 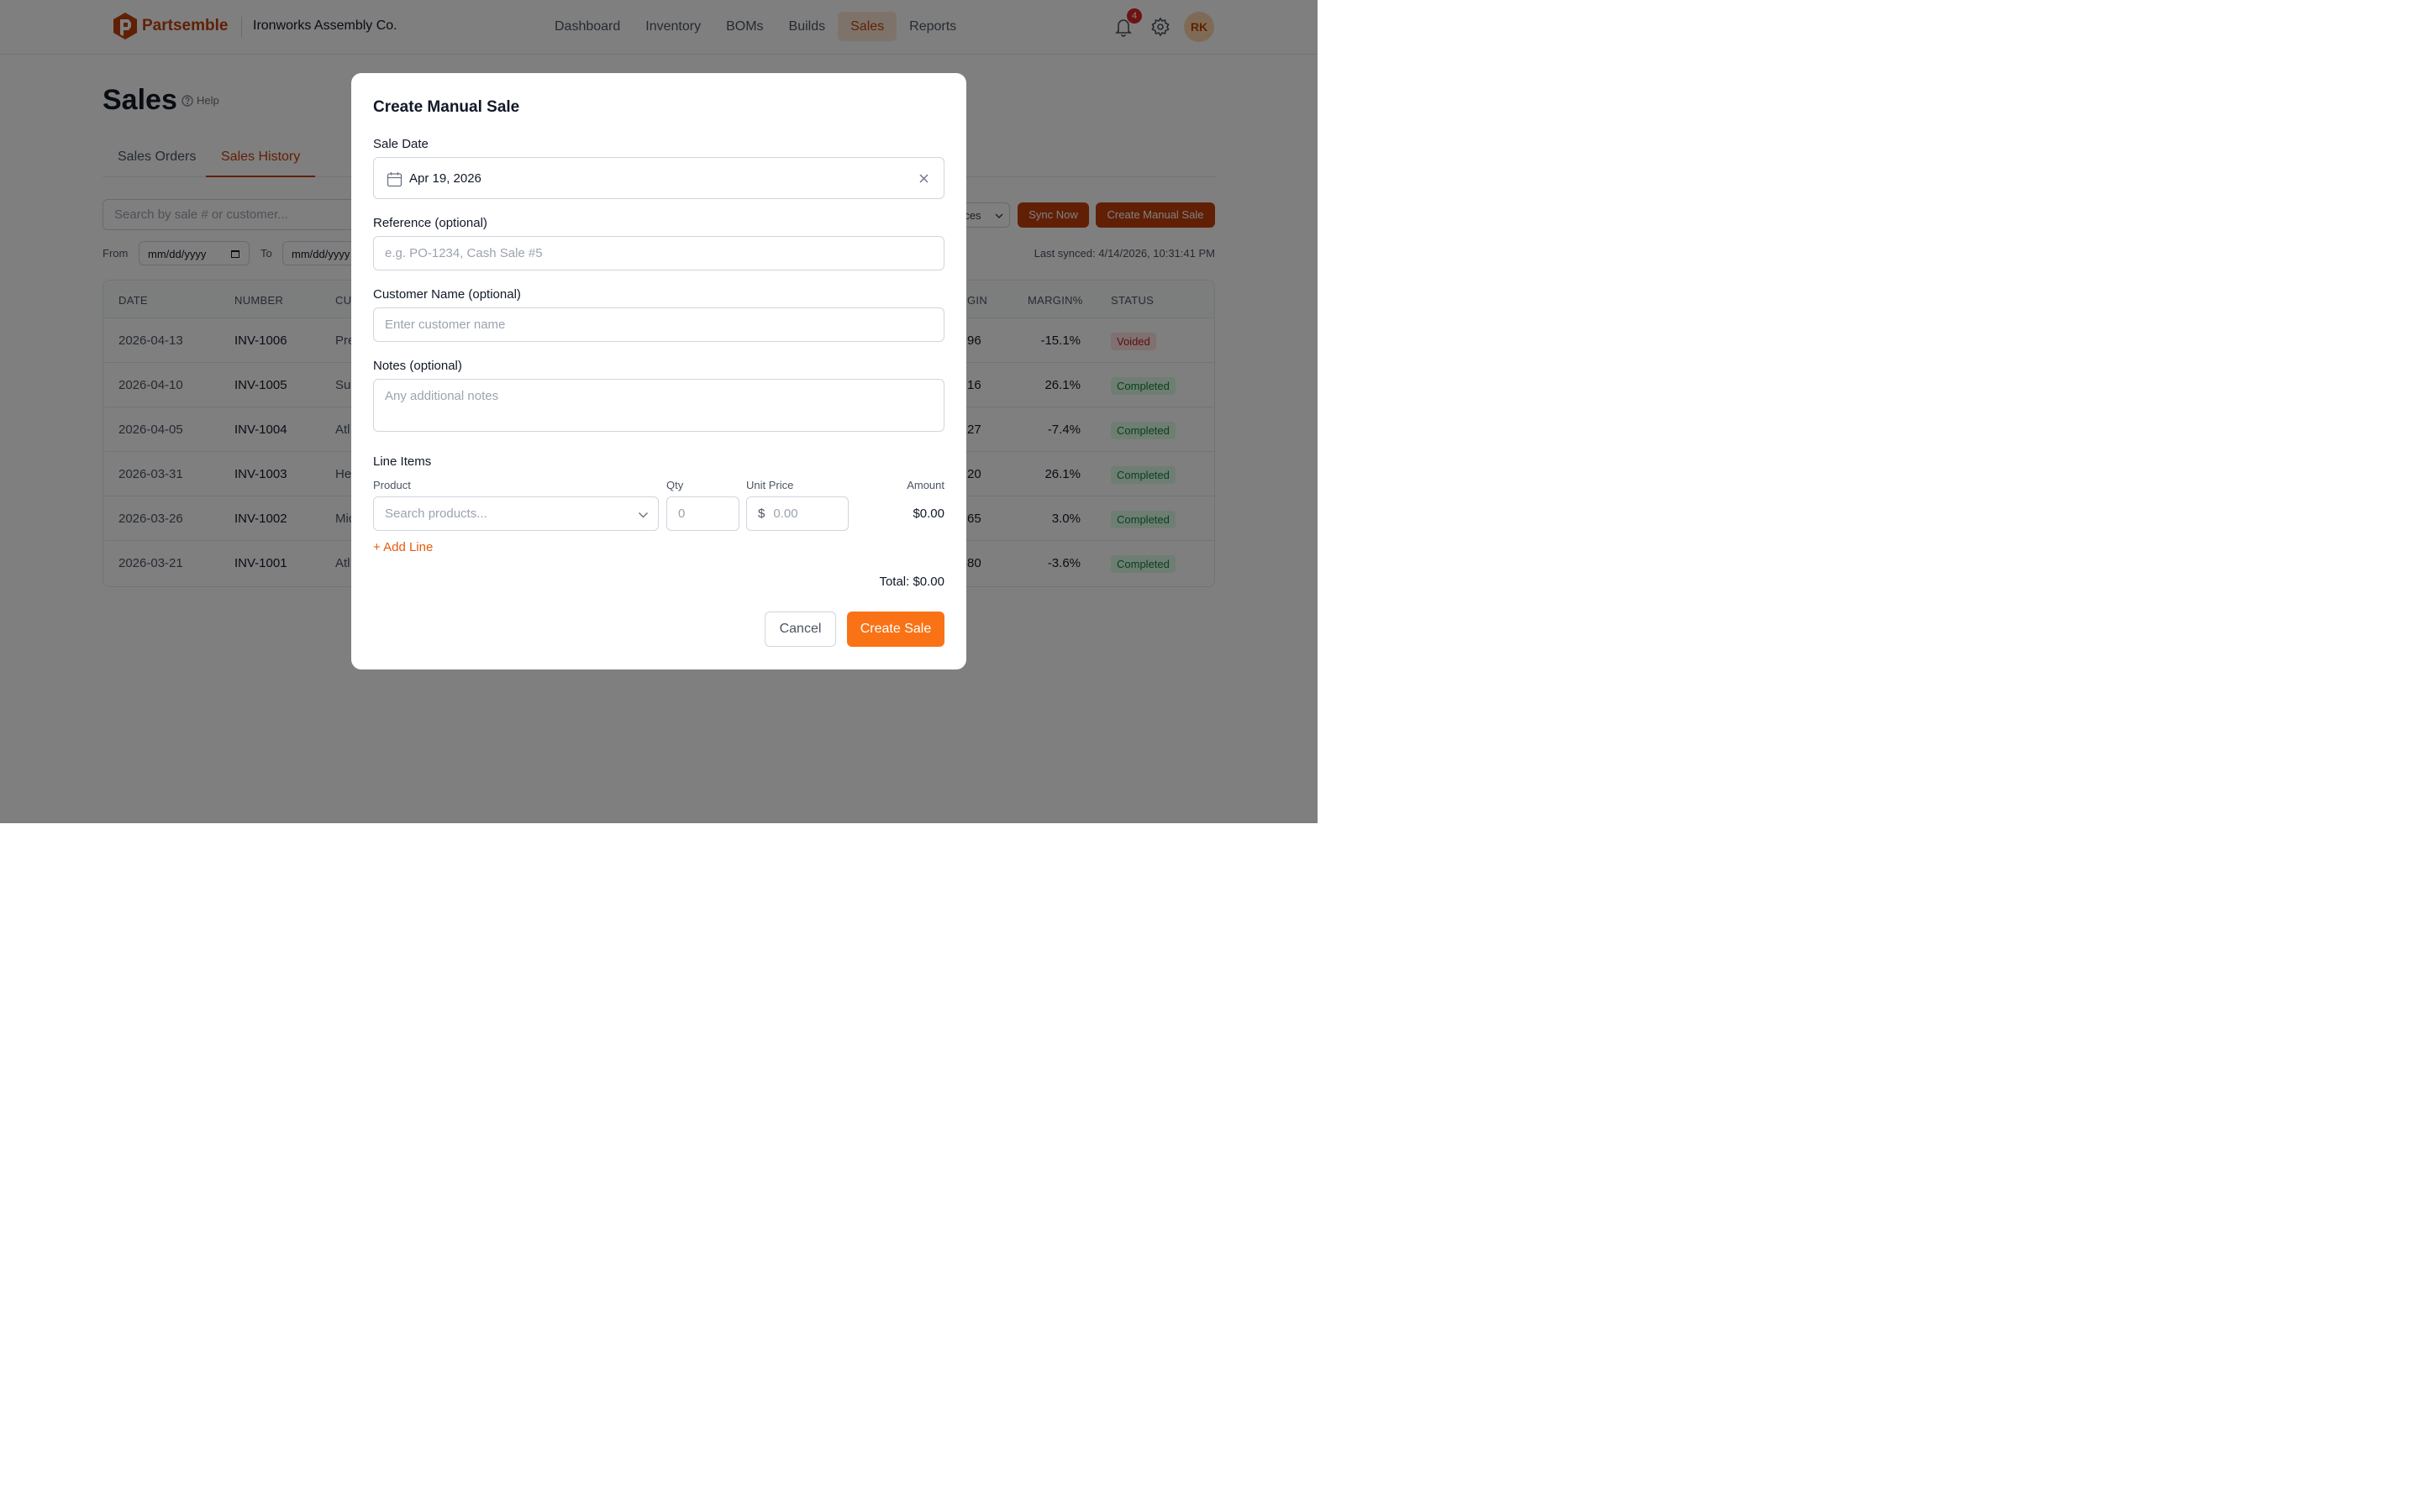 What do you see at coordinates (703, 513) in the screenshot?
I see `qty-input: 0` at bounding box center [703, 513].